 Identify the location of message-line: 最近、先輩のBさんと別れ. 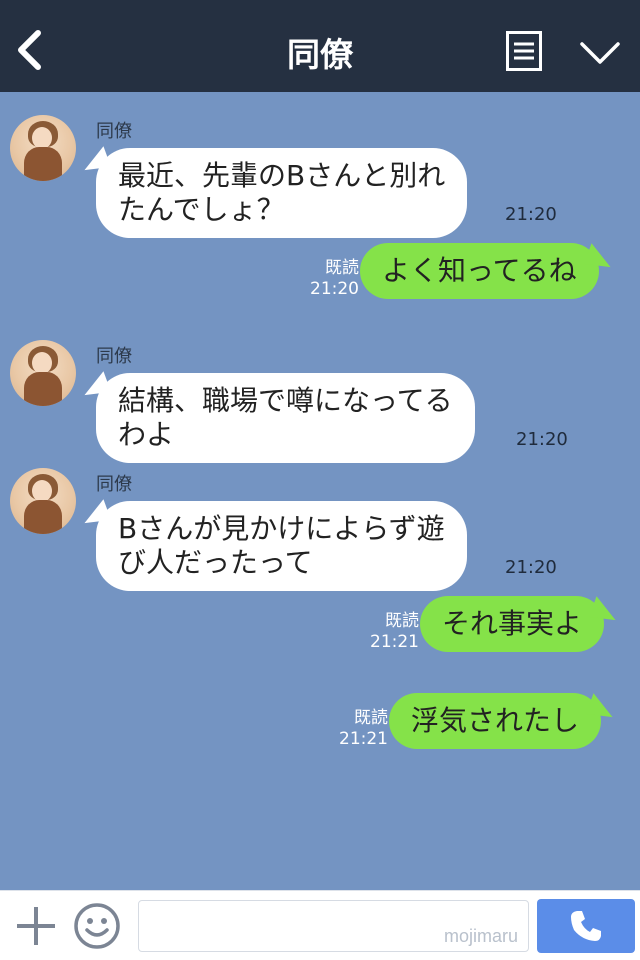
(282, 175).